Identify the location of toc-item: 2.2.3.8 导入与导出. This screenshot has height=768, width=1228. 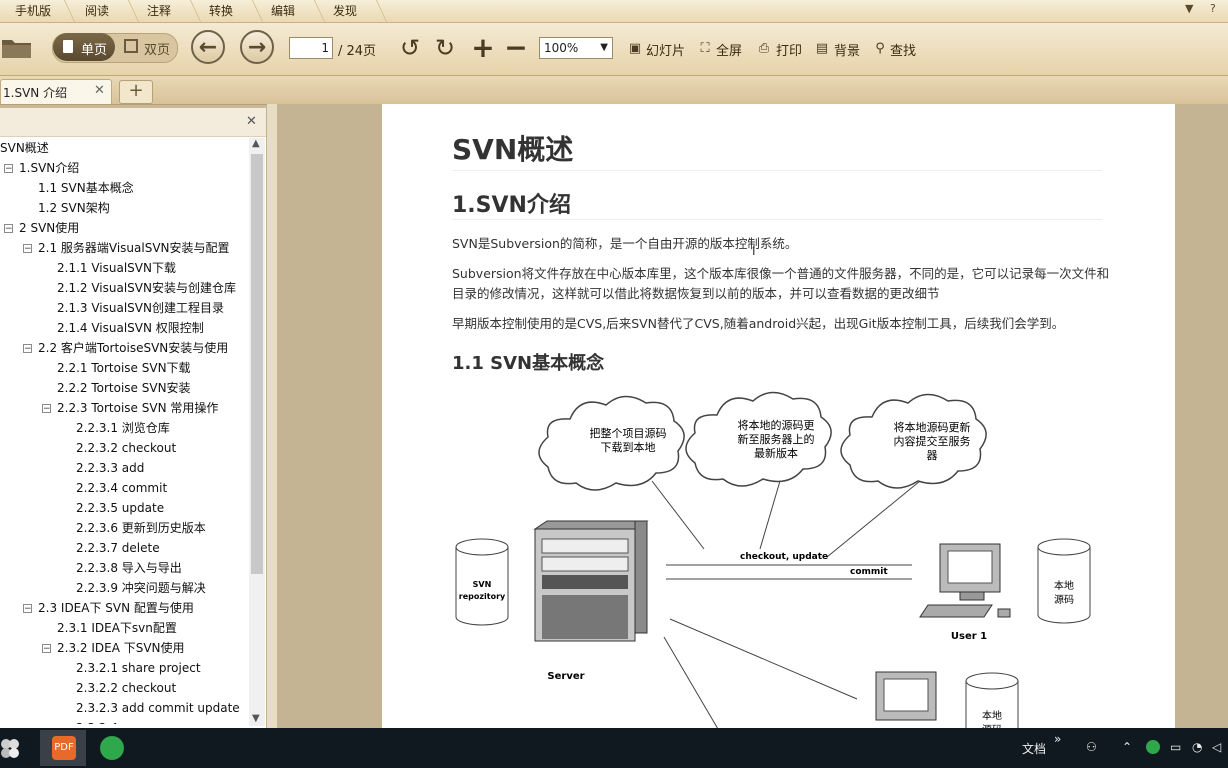
(129, 568).